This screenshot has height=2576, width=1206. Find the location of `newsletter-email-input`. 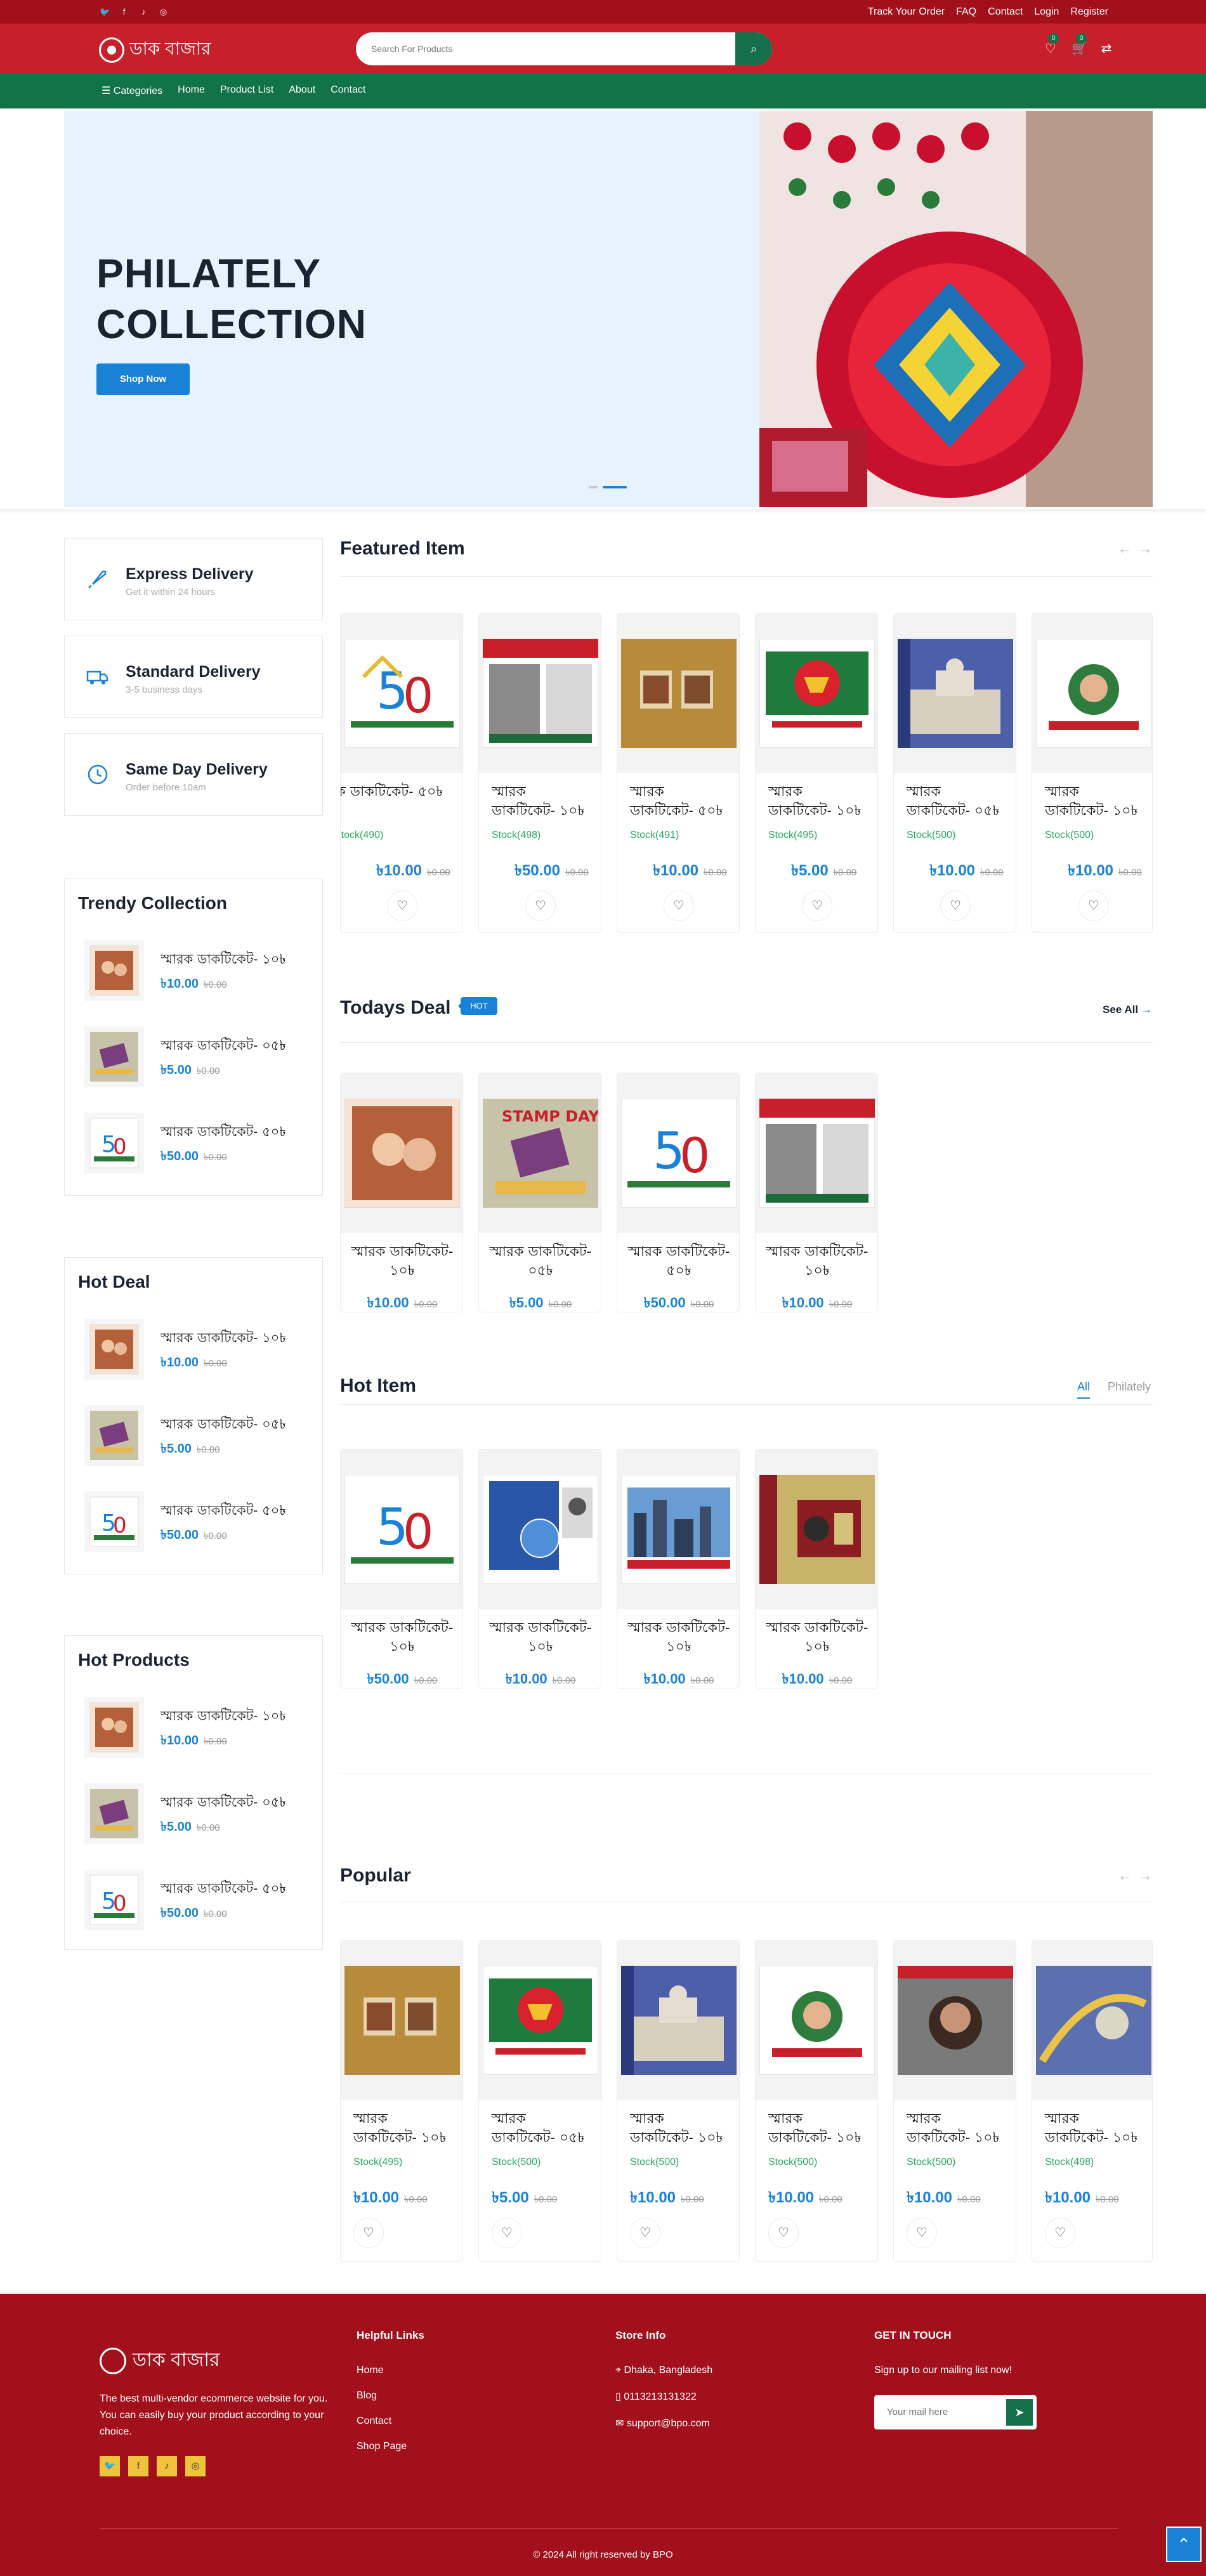

newsletter-email-input is located at coordinates (935, 2411).